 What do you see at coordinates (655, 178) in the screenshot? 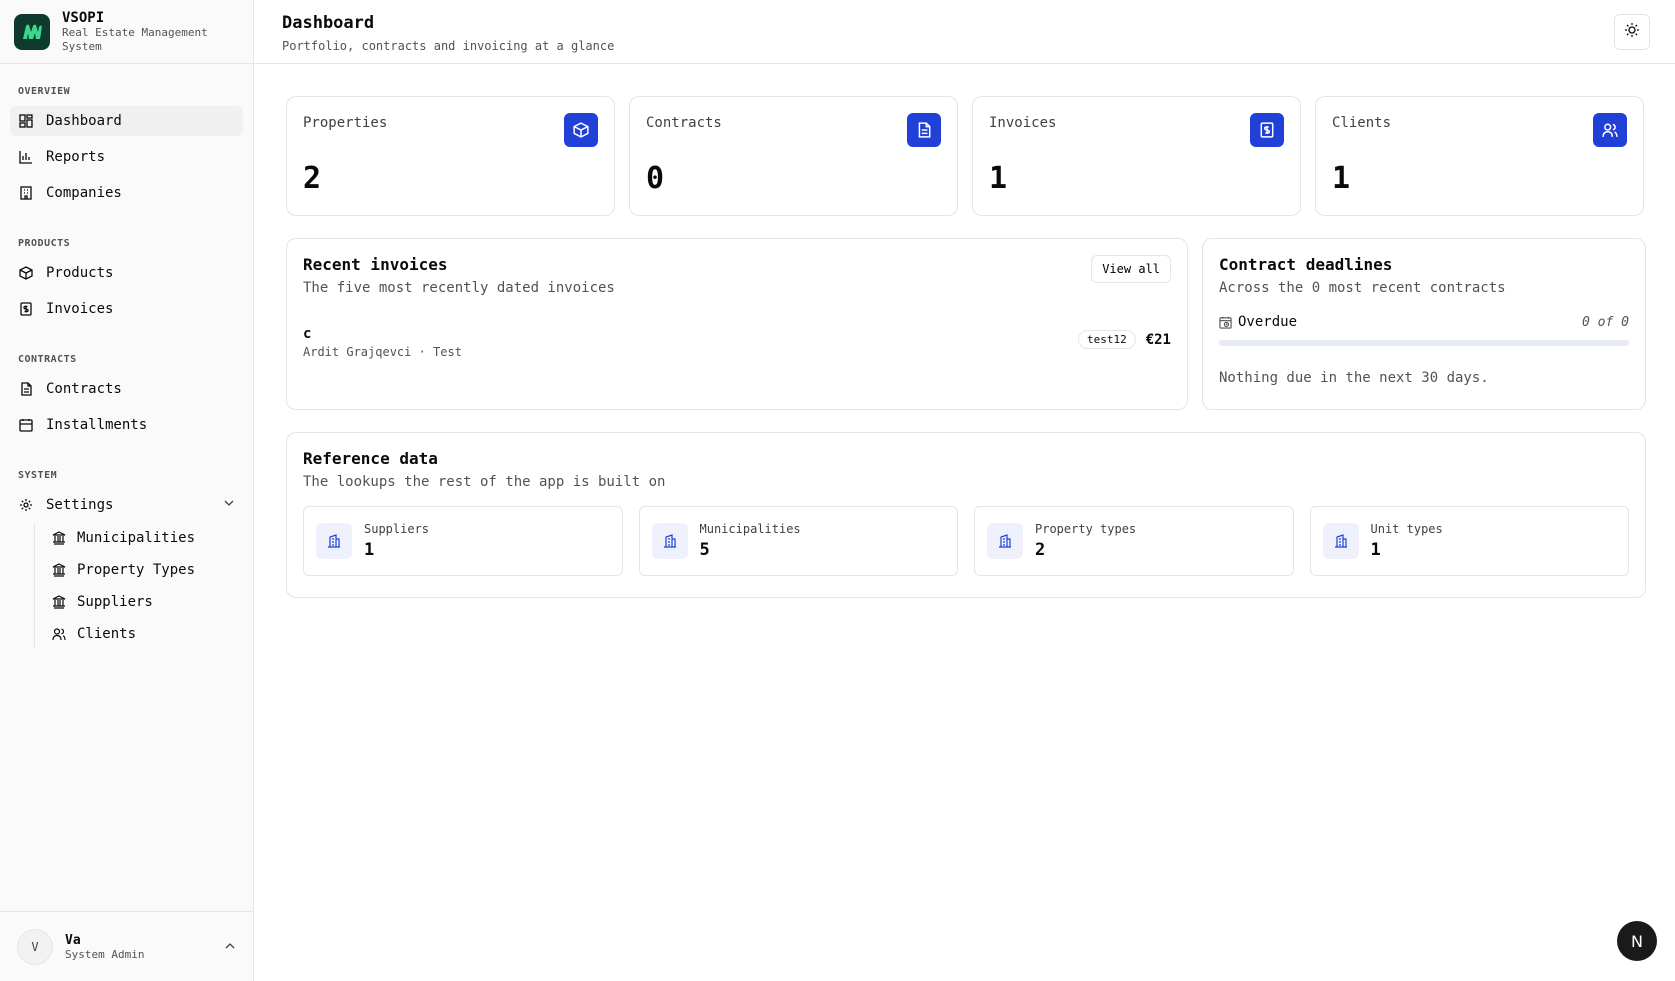
I see `stat-value: 0` at bounding box center [655, 178].